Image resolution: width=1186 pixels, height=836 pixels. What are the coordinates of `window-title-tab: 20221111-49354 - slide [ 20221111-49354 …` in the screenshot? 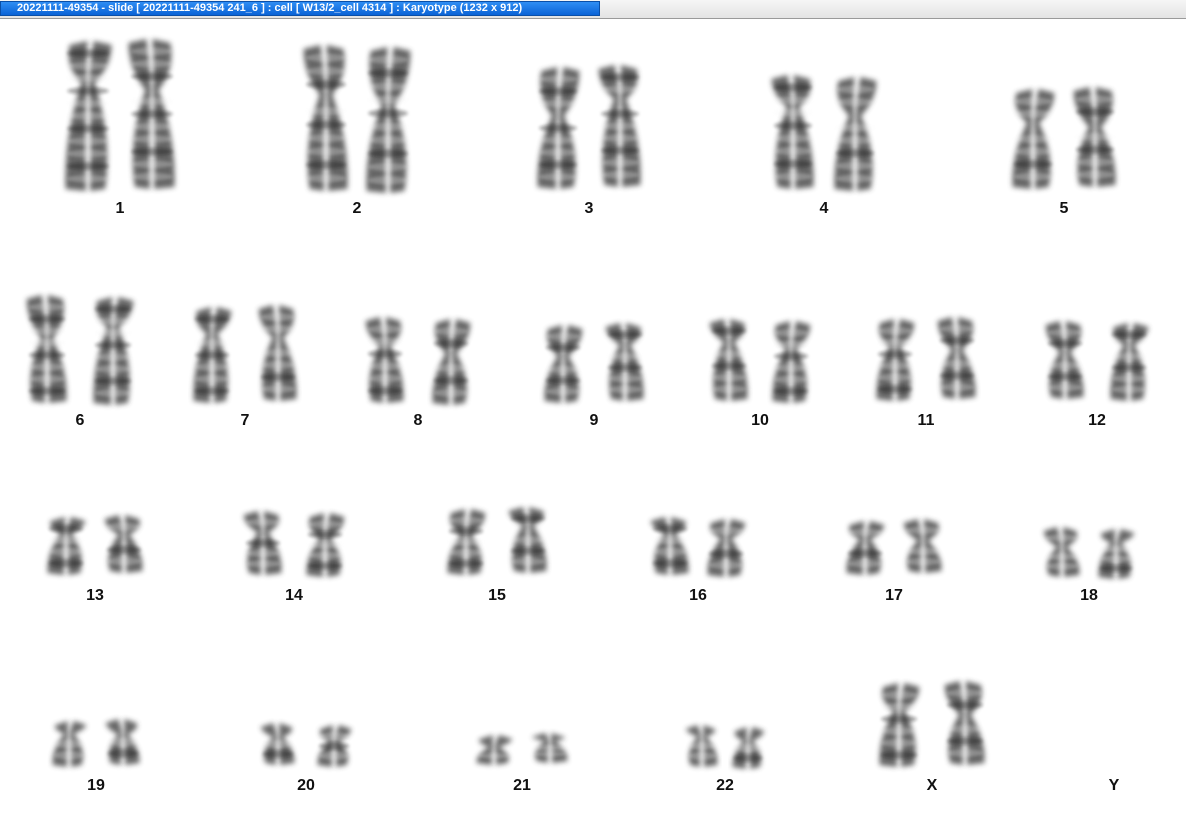 It's located at (300, 8).